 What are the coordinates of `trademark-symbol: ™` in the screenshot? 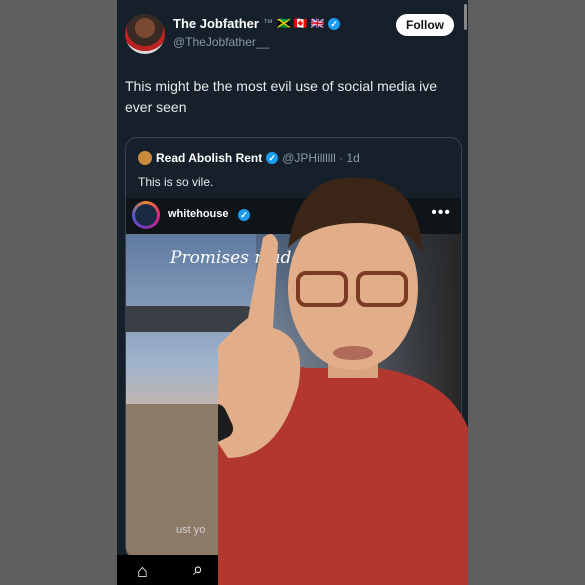 It's located at (267, 23).